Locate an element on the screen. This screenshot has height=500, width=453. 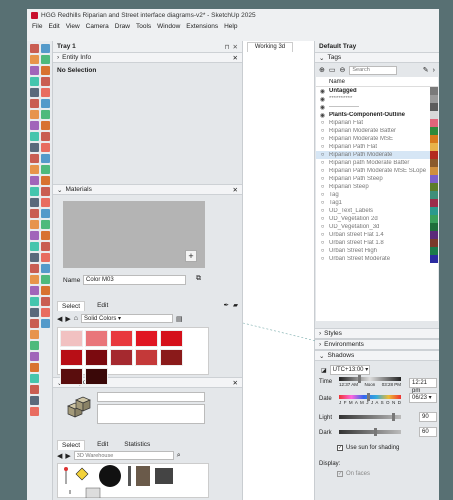
tag-row: ○ Riparian Path Flat is located at coordinates (377, 147).